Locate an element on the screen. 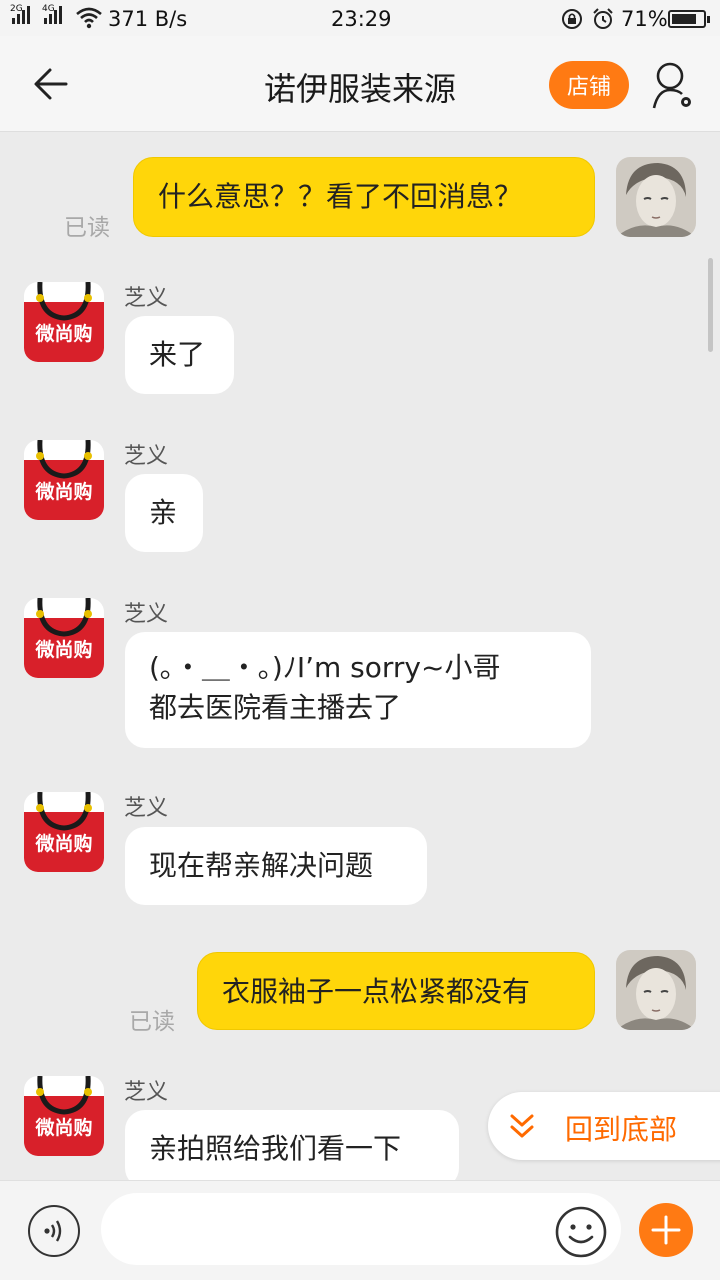 This screenshot has height=1280, width=720. their-message-bubble: (｡・＿・｡)ﾉI’m sorry~小哥 都去医院看主播去了 is located at coordinates (358, 690).